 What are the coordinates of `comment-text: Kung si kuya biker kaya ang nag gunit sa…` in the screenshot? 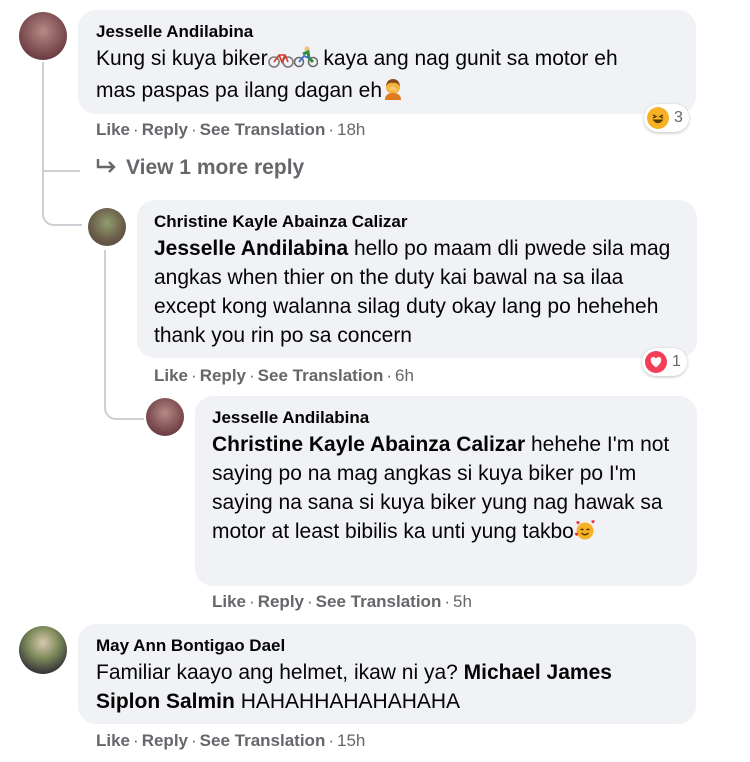 It's located at (391, 76).